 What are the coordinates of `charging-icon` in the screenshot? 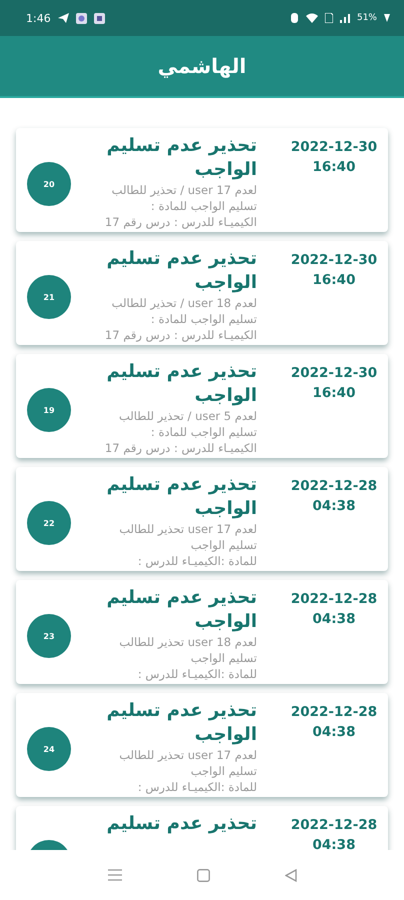 It's located at (387, 18).